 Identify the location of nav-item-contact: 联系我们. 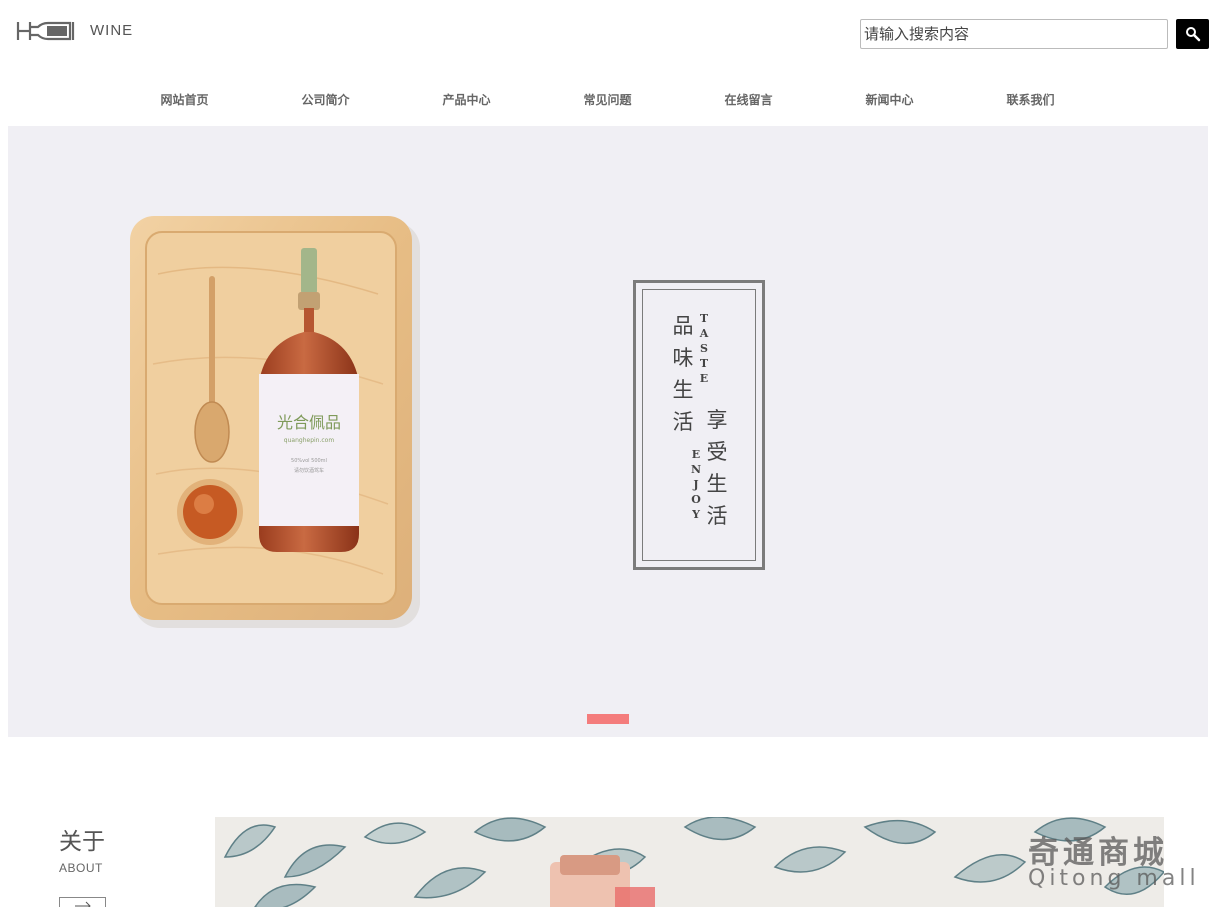
(1030, 100).